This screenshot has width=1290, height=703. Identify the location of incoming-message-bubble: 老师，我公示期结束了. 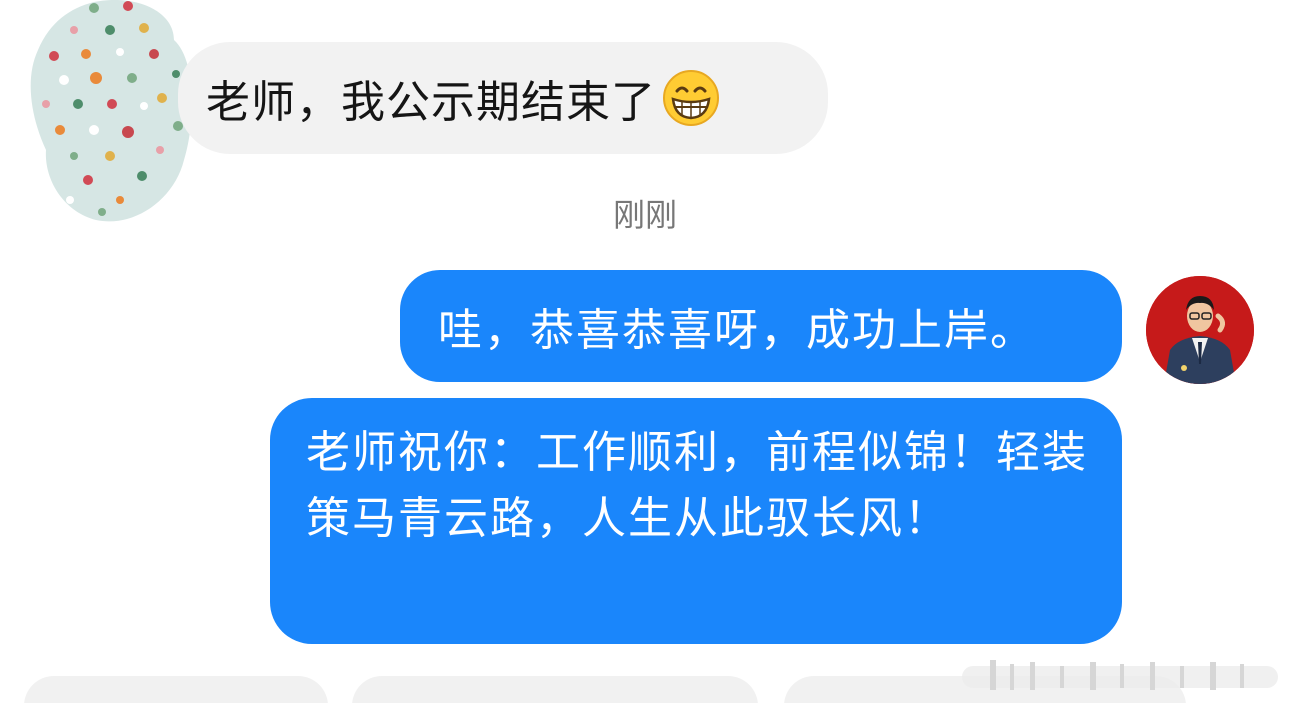
(503, 98).